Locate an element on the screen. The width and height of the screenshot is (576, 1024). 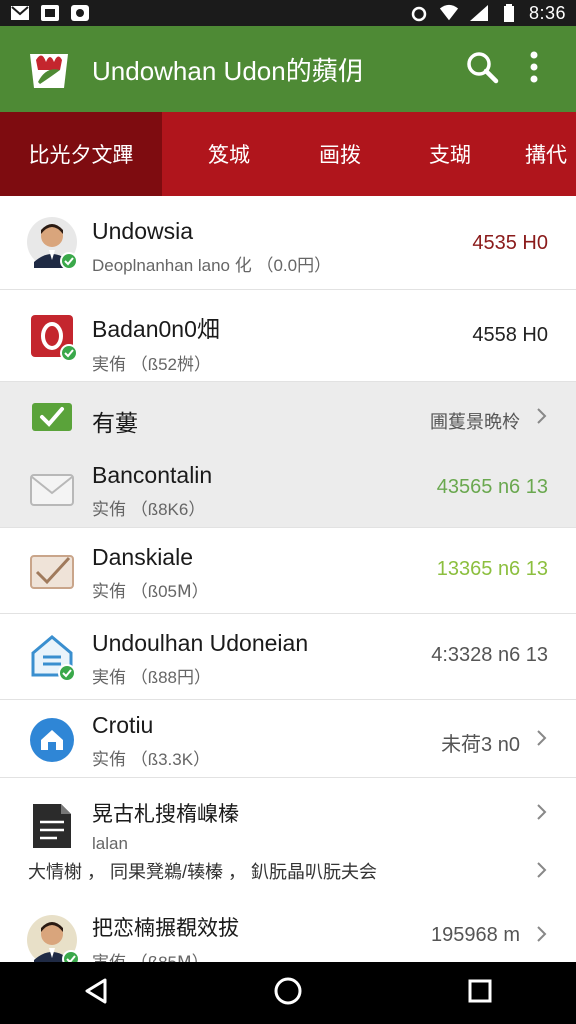
row-subtitle: 実侑 （ß88円） is located at coordinates (152, 677).